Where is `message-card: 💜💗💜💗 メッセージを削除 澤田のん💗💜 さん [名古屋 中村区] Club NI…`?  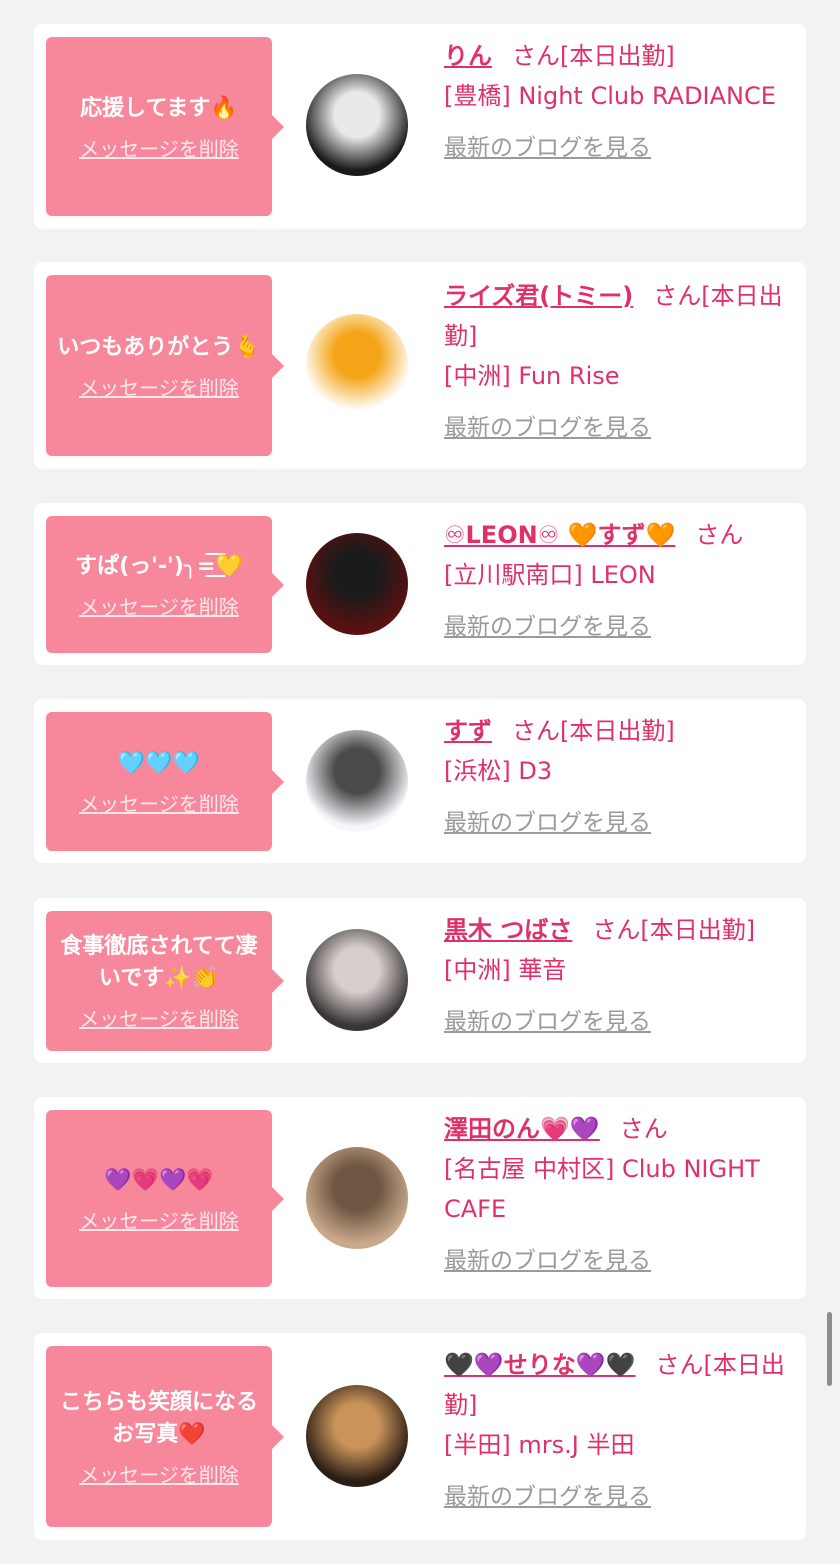 message-card: 💜💗💜💗 メッセージを削除 澤田のん💗💜 さん [名古屋 中村区] Club NI… is located at coordinates (420, 1198).